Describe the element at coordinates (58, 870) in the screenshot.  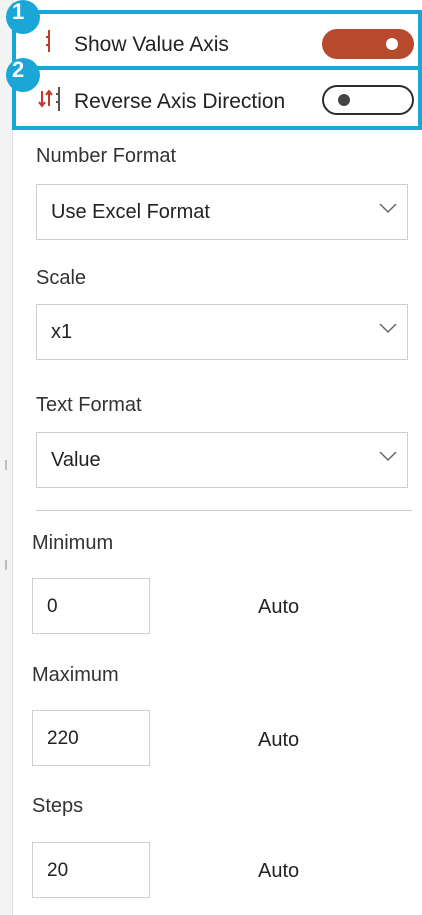
I see `steps-value: 20` at that location.